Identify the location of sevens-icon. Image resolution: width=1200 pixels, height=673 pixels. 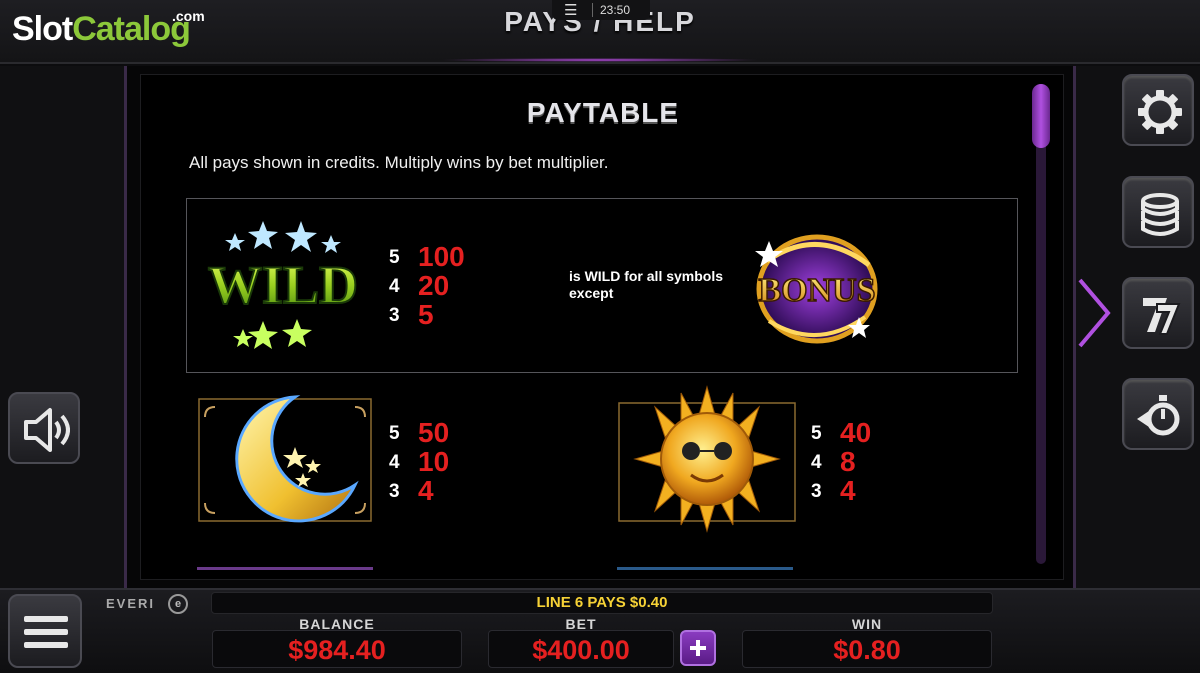
(1162, 316).